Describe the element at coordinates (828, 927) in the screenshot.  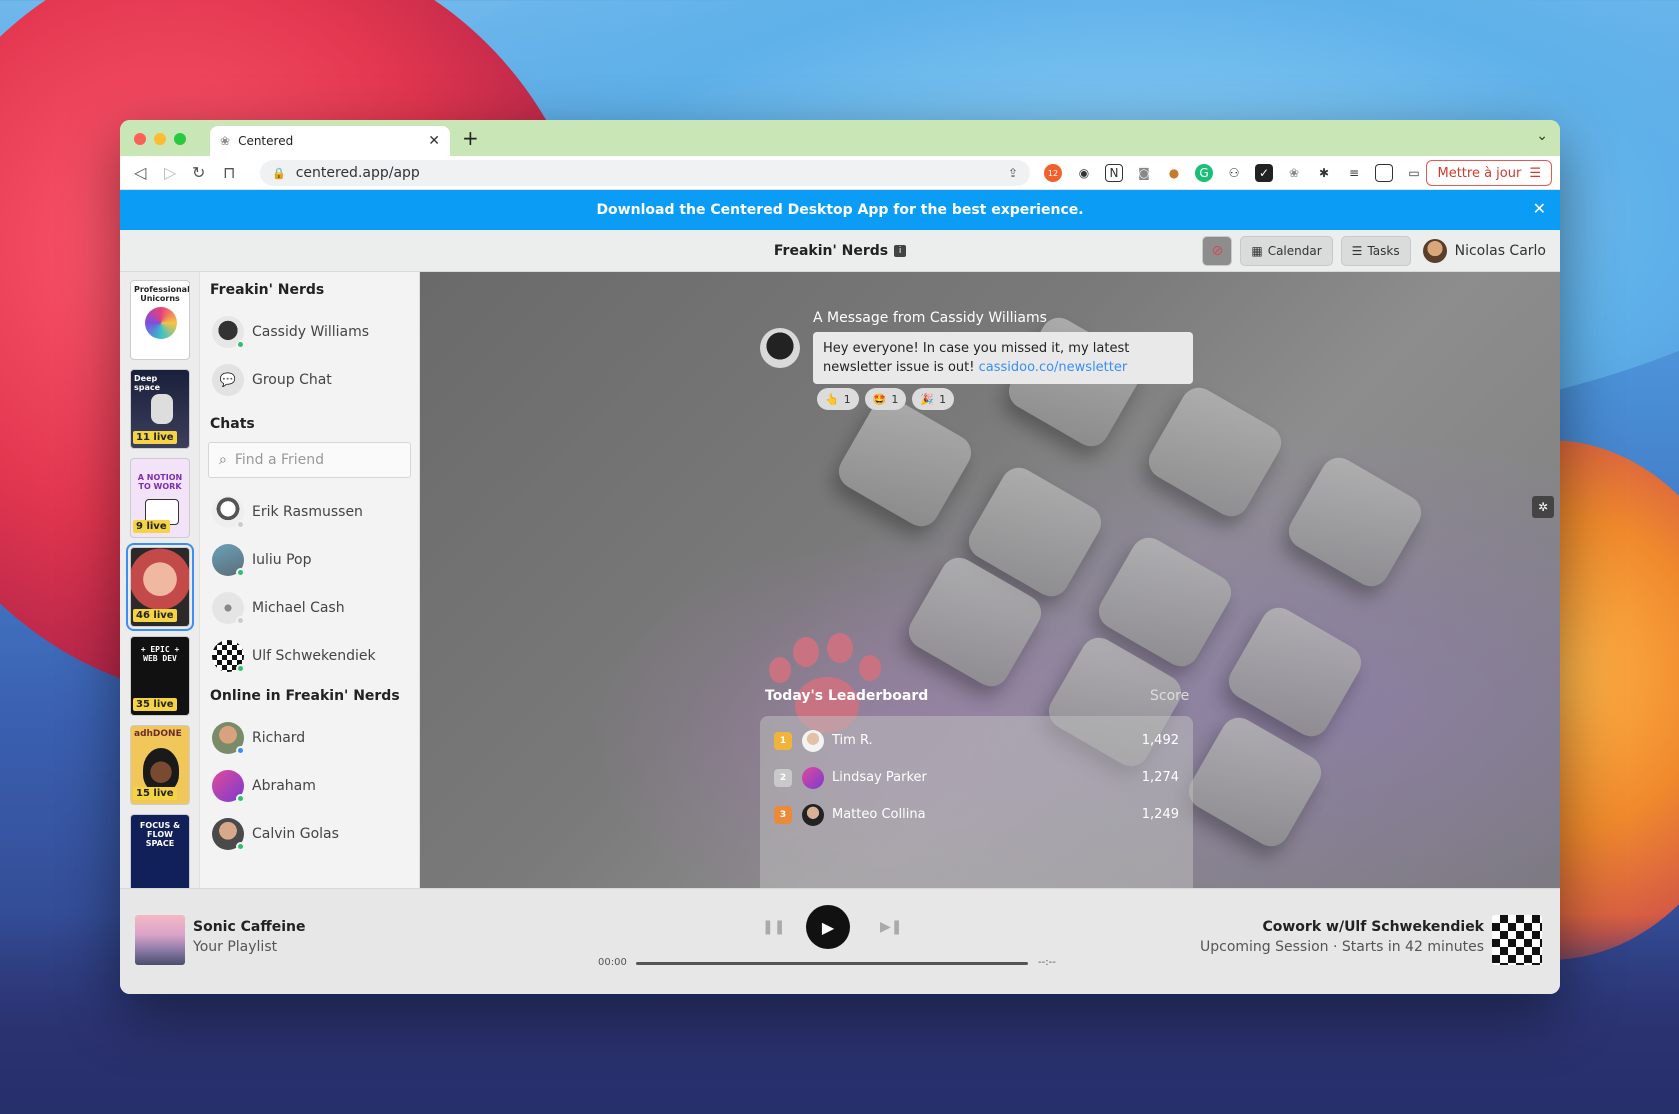
I see `play-button: ▶` at that location.